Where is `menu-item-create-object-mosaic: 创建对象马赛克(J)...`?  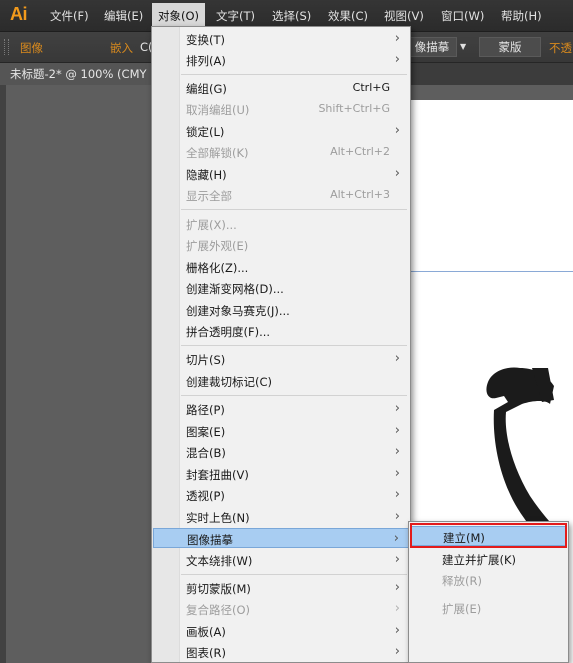
menu-item-create-object-mosaic: 创建对象马赛克(J)... is located at coordinates (281, 310).